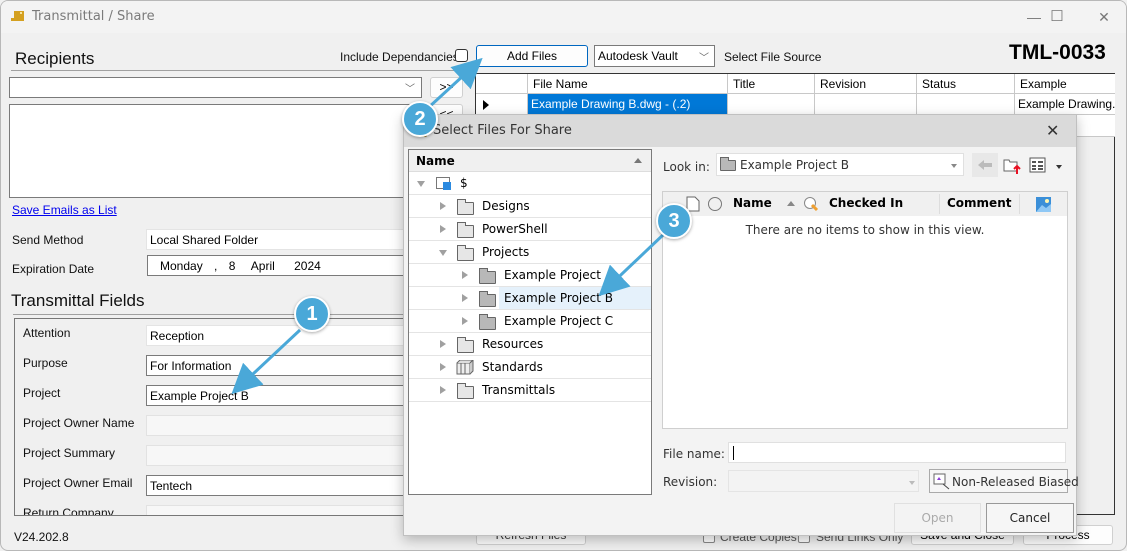  I want to click on back-button, so click(985, 165).